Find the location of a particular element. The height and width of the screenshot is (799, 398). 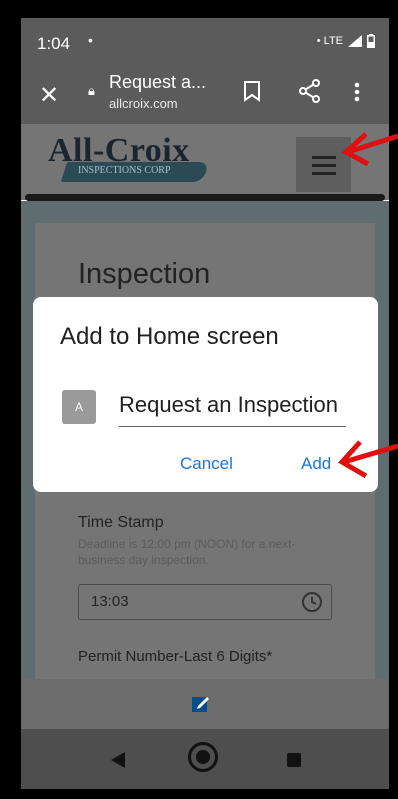

logo-subtitle: INSPECTIONS CORP is located at coordinates (124, 170).